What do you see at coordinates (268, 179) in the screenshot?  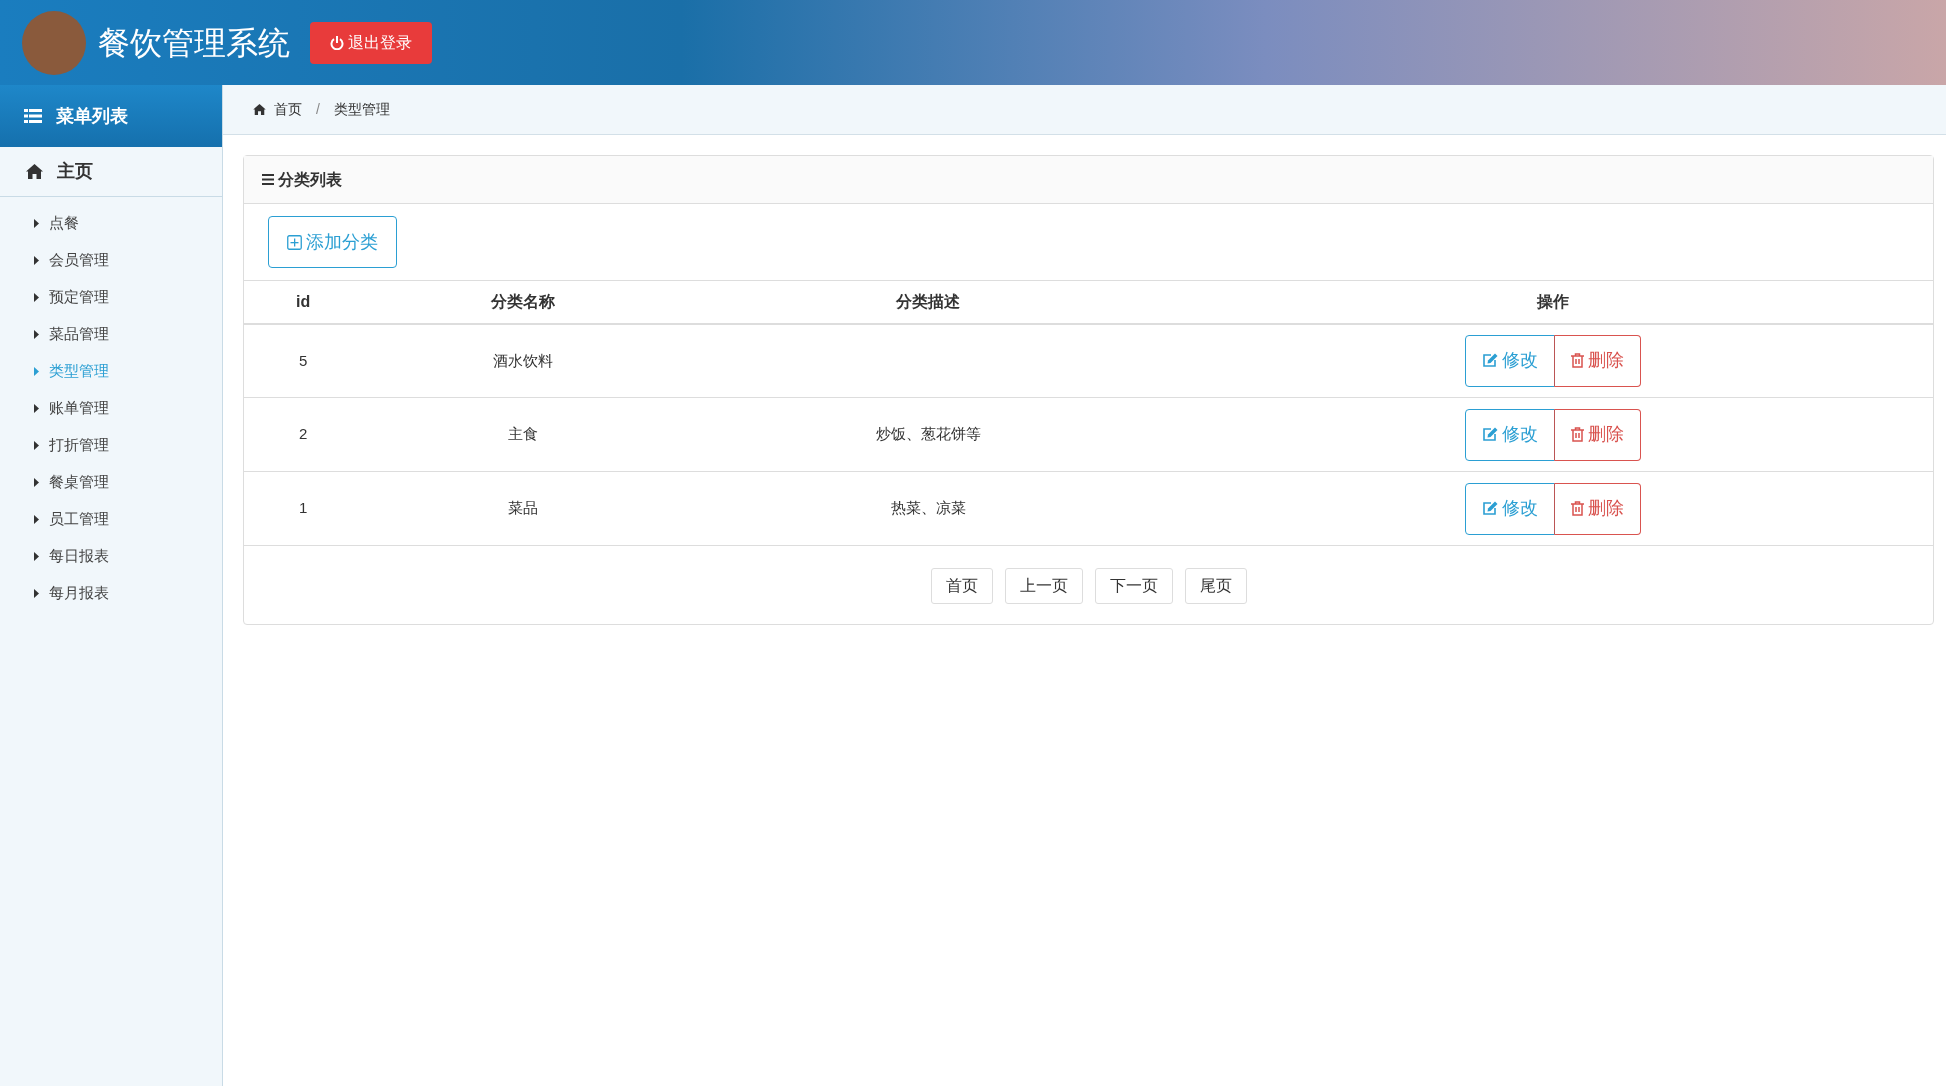 I see `menu-icon` at bounding box center [268, 179].